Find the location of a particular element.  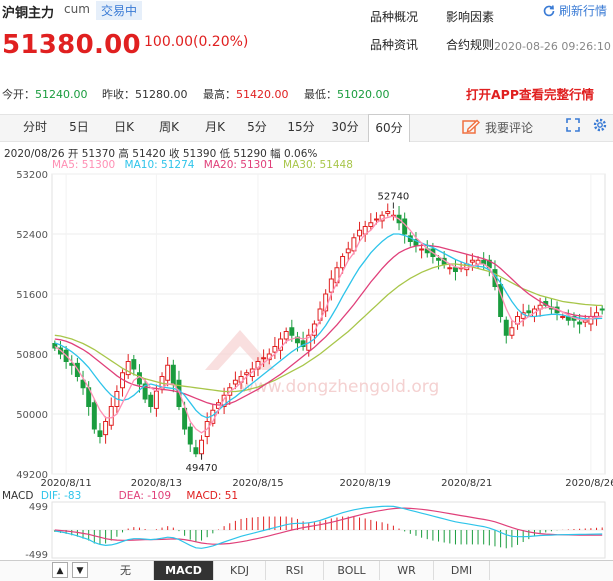

tab-60min: 60分 is located at coordinates (389, 128).